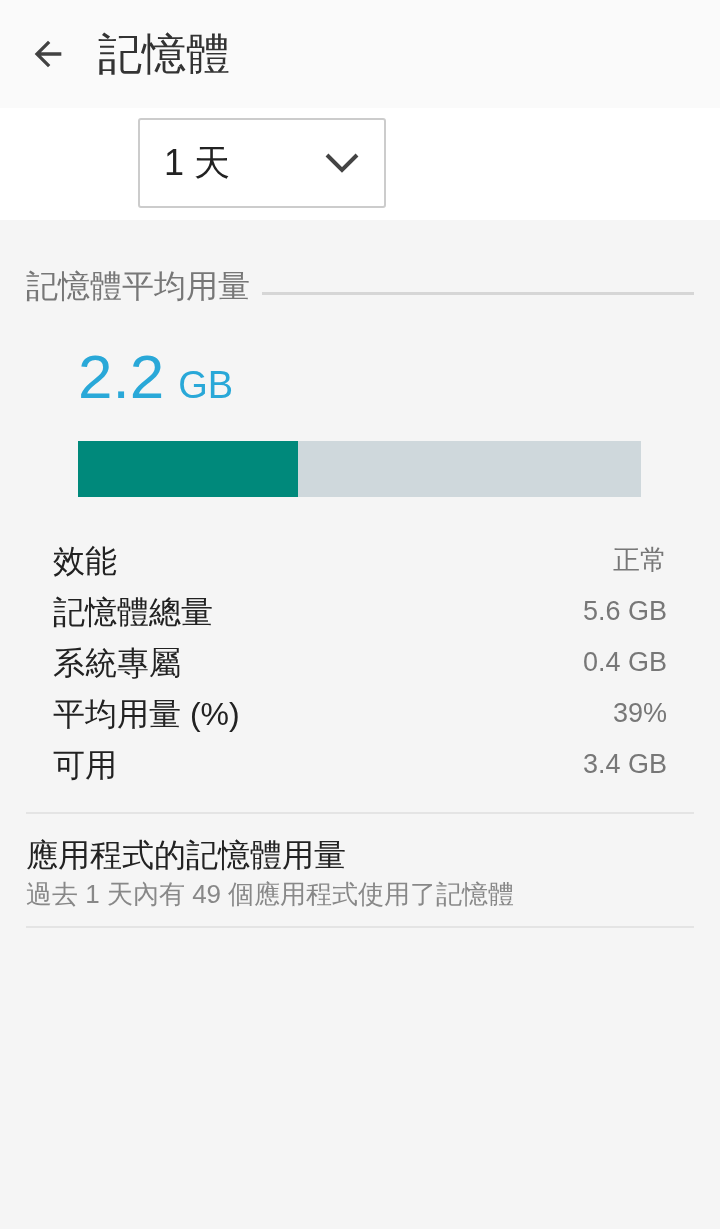 The image size is (720, 1229). I want to click on item-subtitle: 過去 1 天內有 49 個應用程式使用了記憶體, so click(271, 894).